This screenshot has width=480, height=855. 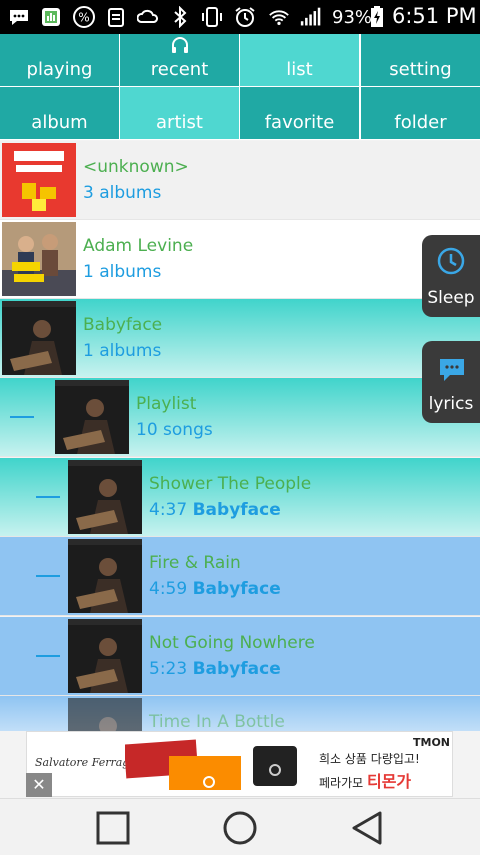 I want to click on ad-close-button: ✕, so click(x=39, y=785).